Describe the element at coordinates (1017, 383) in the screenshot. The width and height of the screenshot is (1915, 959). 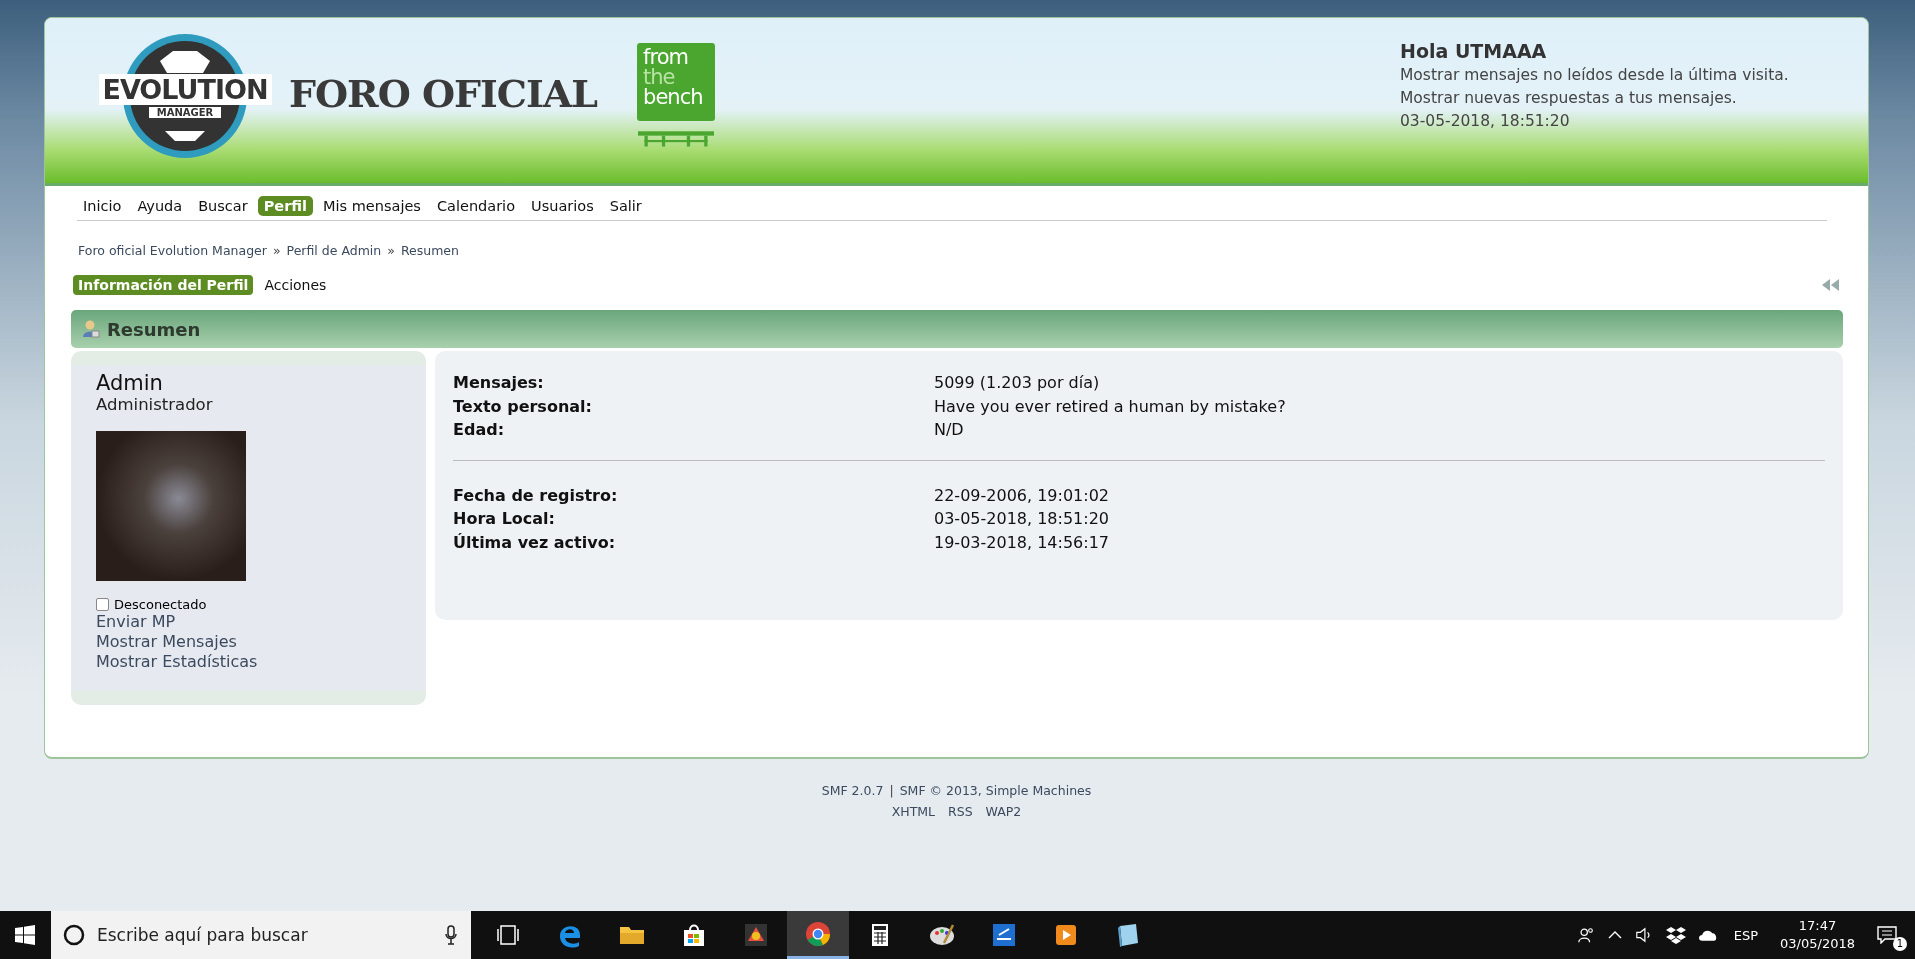
I see `field-value: 5099 (1.203 por día)` at that location.